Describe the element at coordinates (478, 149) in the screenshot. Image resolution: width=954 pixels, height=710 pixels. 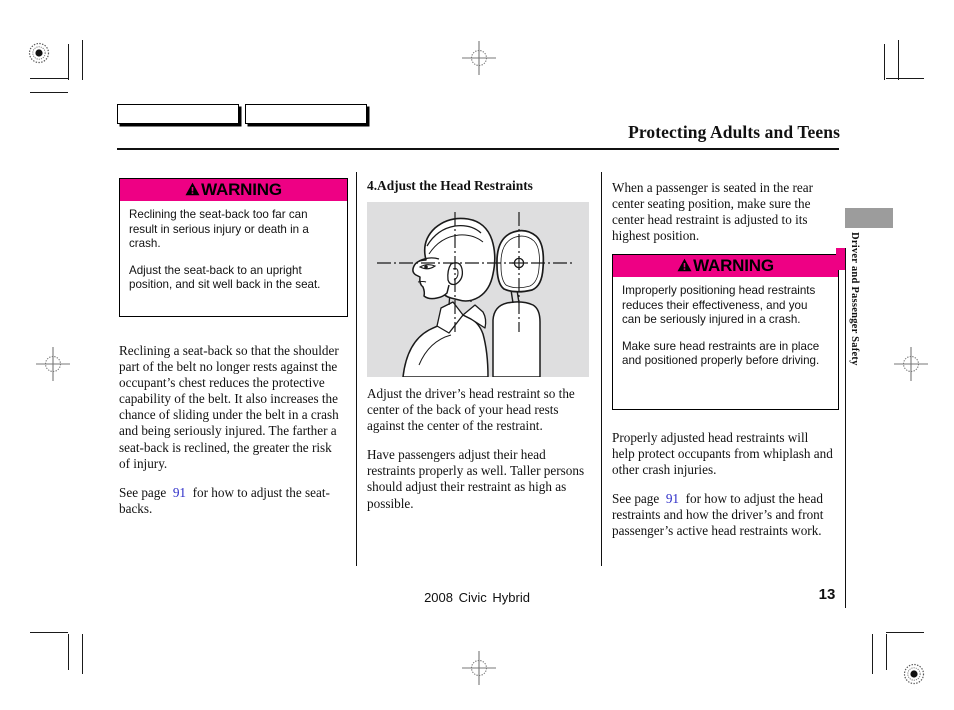
I see `title-divider-rule` at that location.